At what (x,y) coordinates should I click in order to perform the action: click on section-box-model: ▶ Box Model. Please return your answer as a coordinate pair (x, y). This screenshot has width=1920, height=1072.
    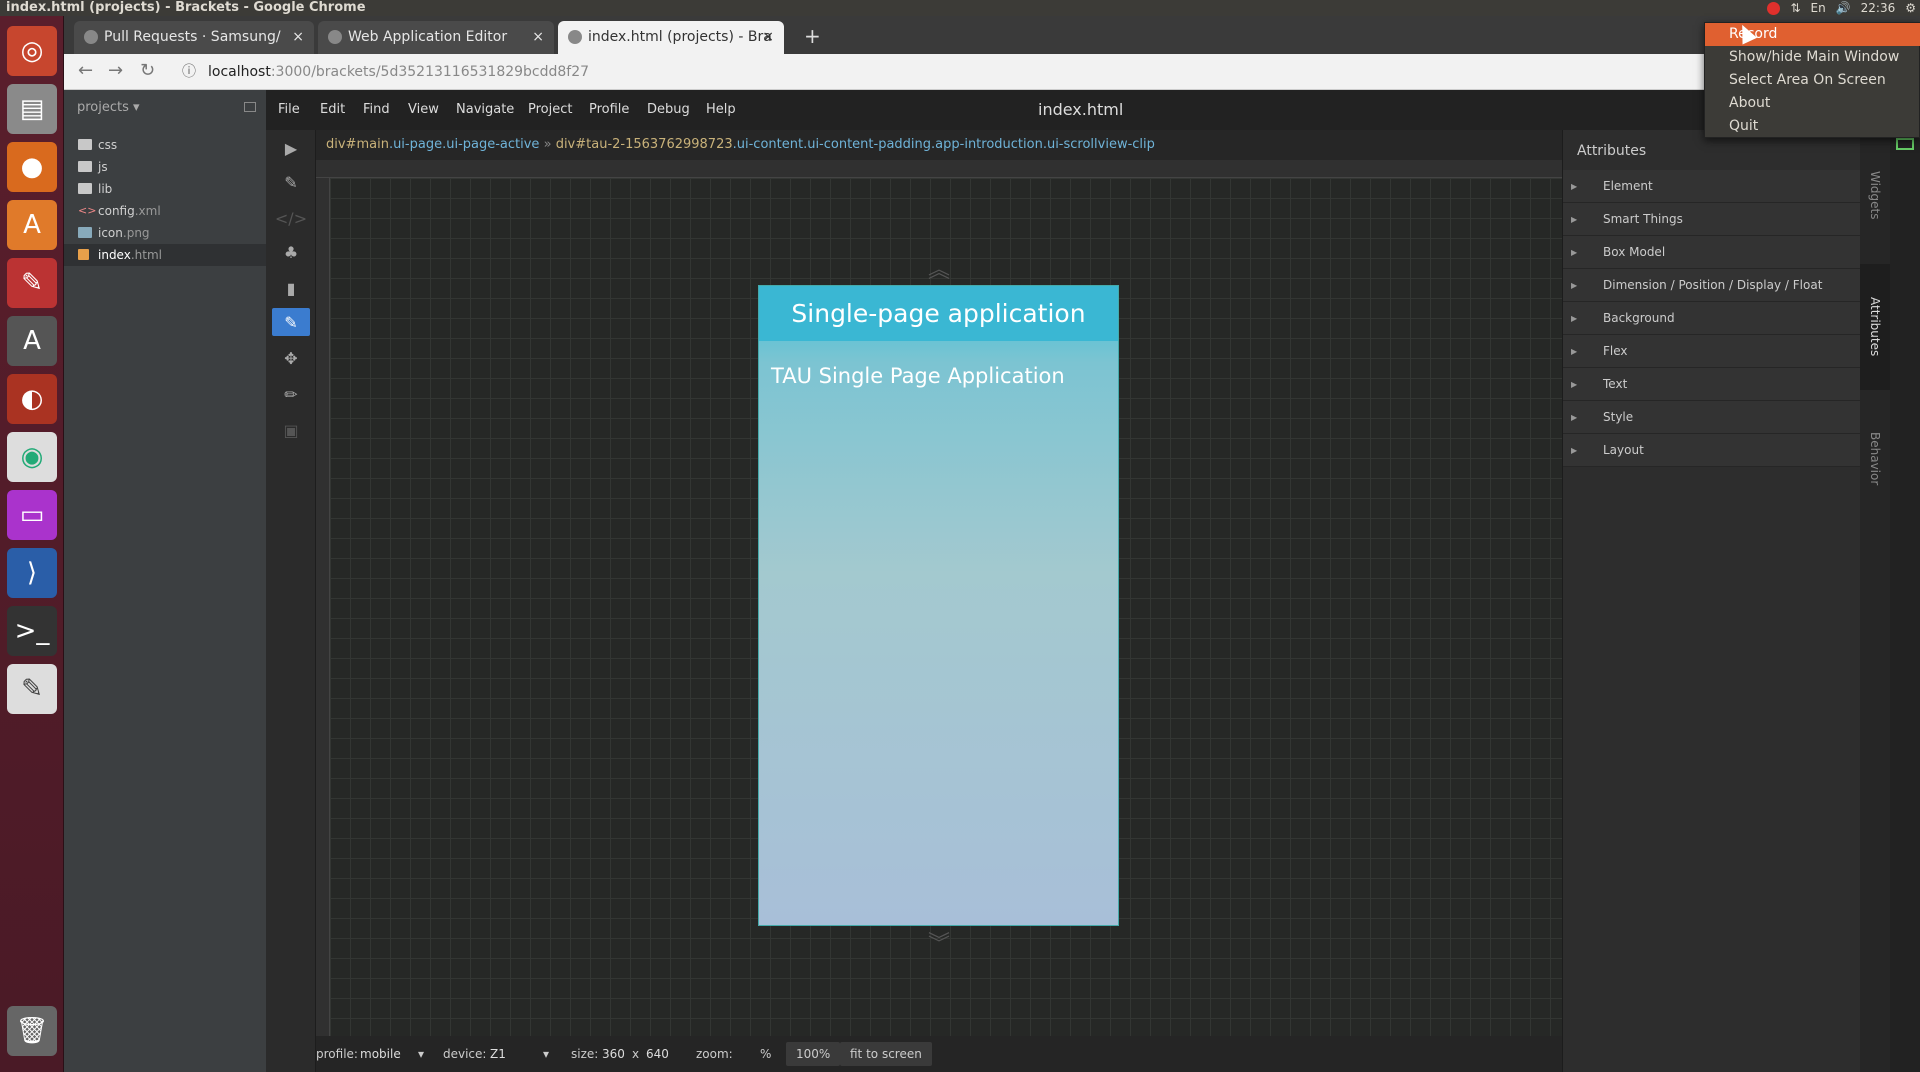
    Looking at the image, I should click on (1712, 252).